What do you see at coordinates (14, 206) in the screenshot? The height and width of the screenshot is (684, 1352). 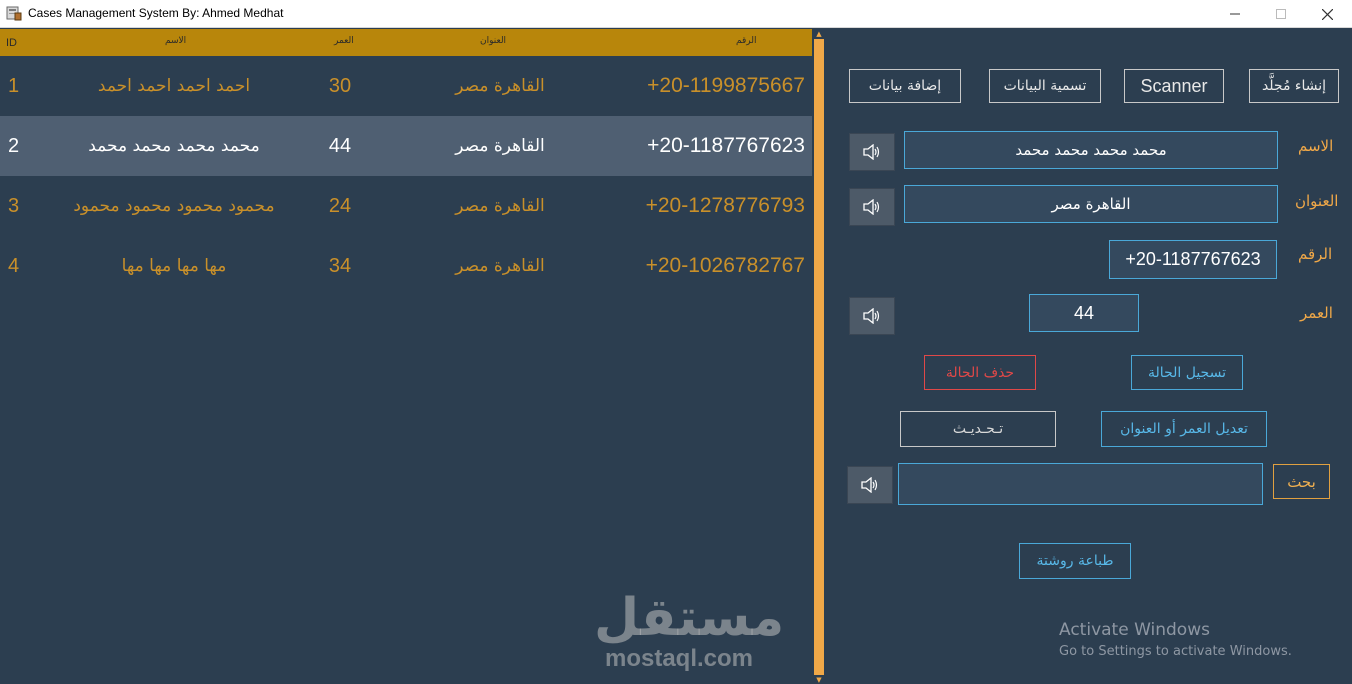 I see `cell-id: 3` at bounding box center [14, 206].